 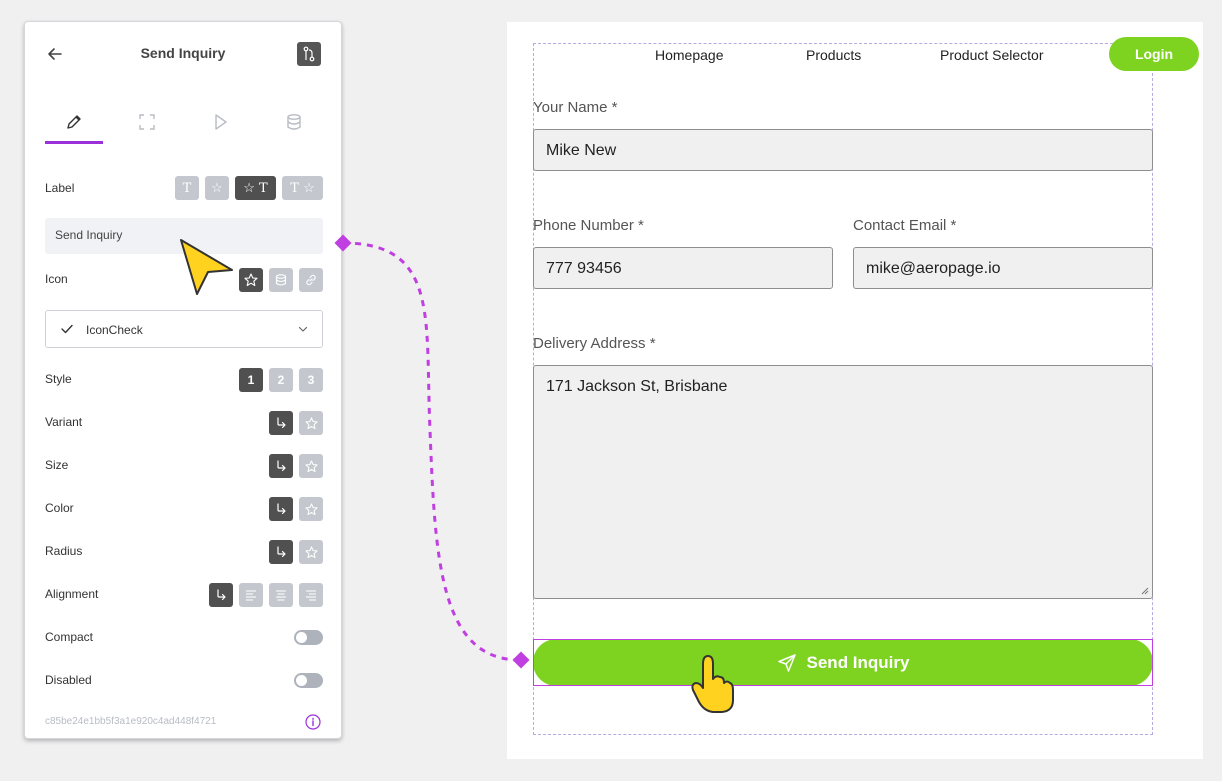 I want to click on email-label: Contact Email *, so click(x=905, y=225).